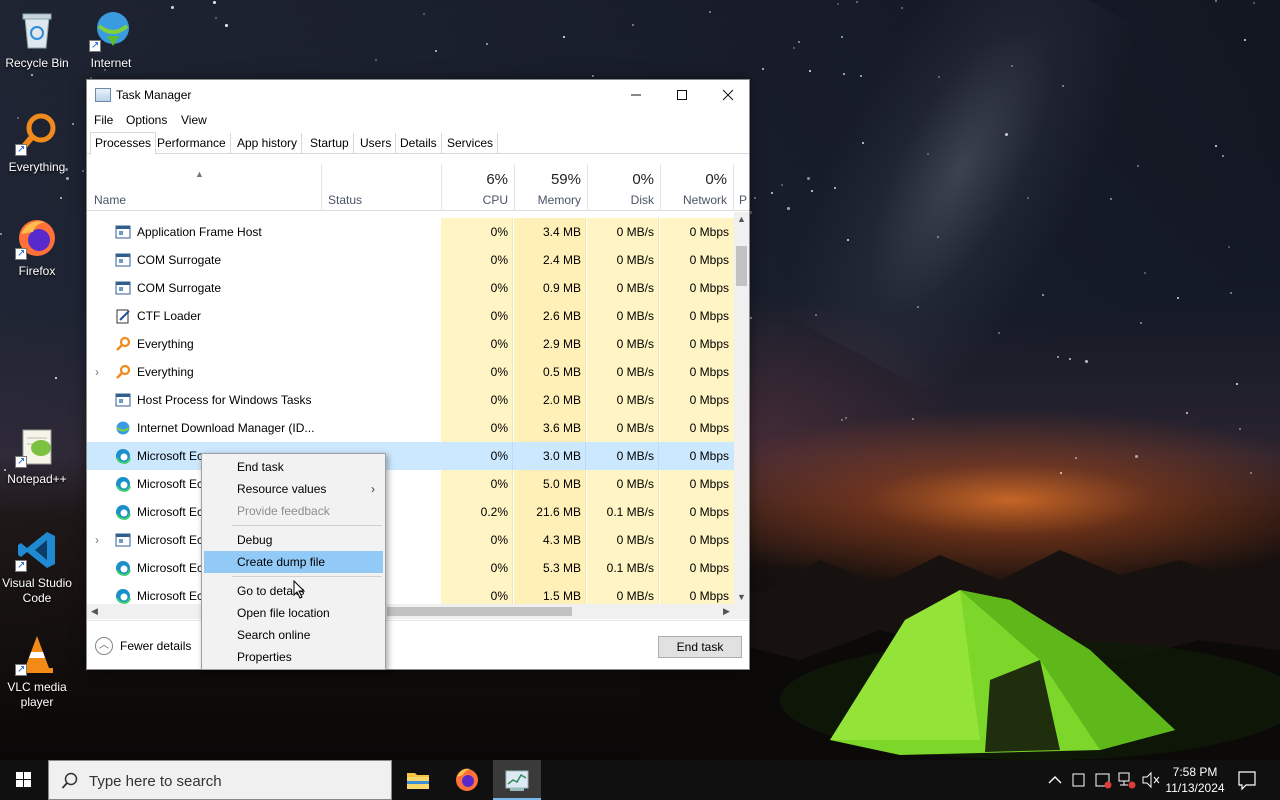  I want to click on menu-options: Options, so click(146, 120).